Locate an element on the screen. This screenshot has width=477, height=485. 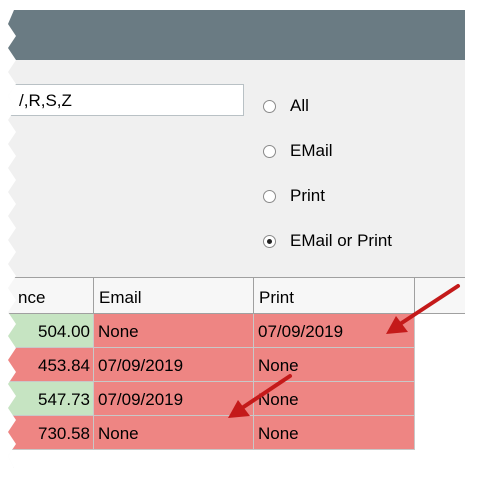
table-row-3-print: None is located at coordinates (334, 399).